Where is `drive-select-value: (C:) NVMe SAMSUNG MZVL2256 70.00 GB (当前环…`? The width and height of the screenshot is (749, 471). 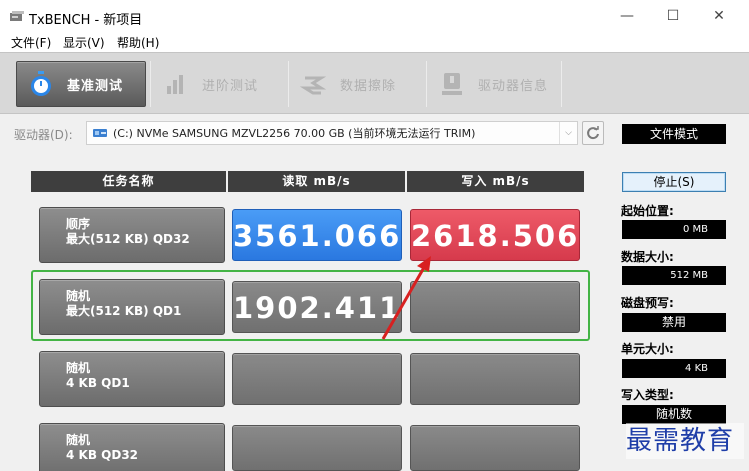 drive-select-value: (C:) NVMe SAMSUNG MZVL2256 70.00 GB (当前环… is located at coordinates (294, 133).